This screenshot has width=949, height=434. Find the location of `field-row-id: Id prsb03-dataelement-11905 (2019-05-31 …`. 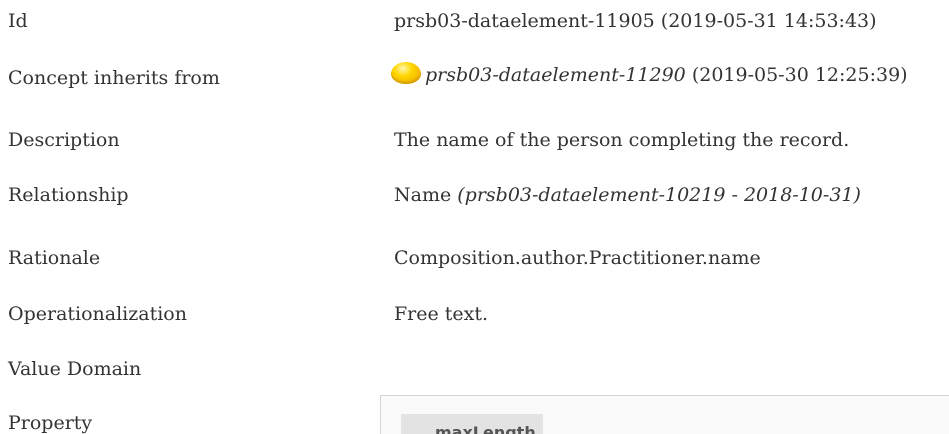

field-row-id: Id prsb03-dataelement-11905 (2019-05-31 … is located at coordinates (474, 29).